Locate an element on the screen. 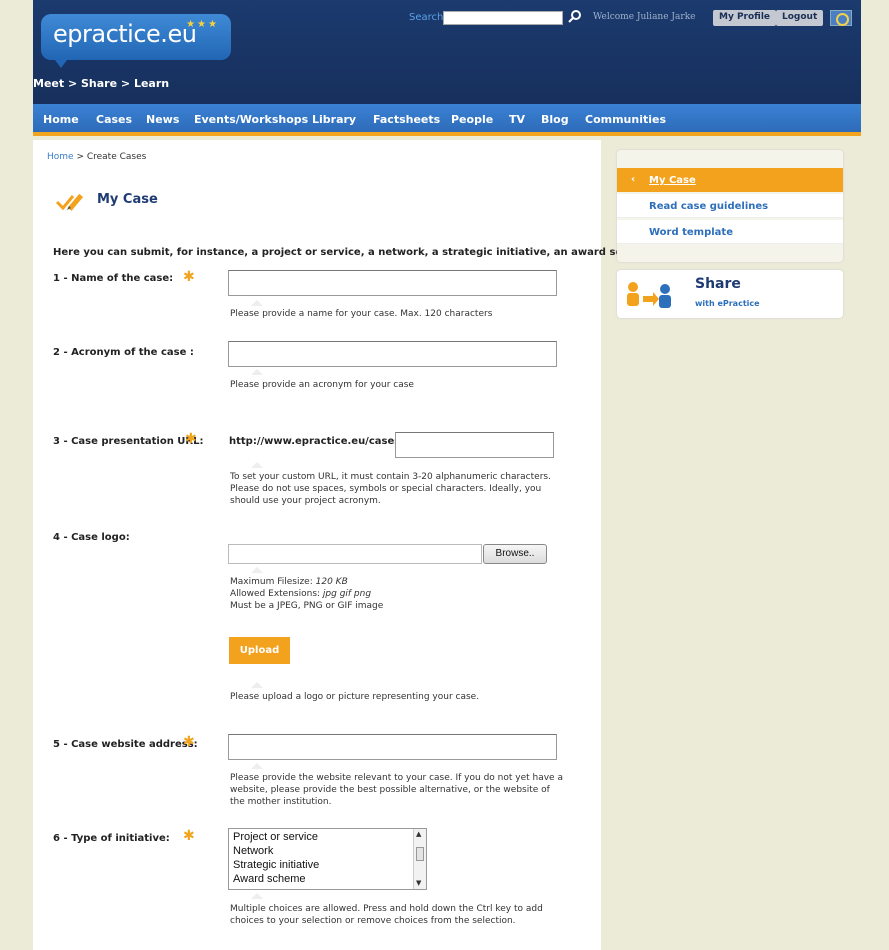 The width and height of the screenshot is (889, 950). site-tagline: Meet > Share > Learn is located at coordinates (101, 83).